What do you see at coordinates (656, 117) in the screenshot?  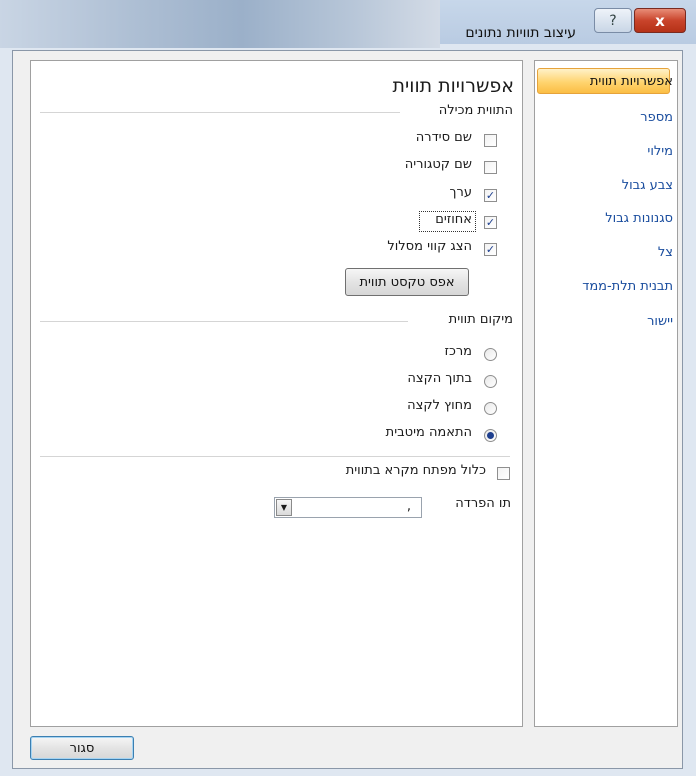 I see `category-item-number: מספר` at bounding box center [656, 117].